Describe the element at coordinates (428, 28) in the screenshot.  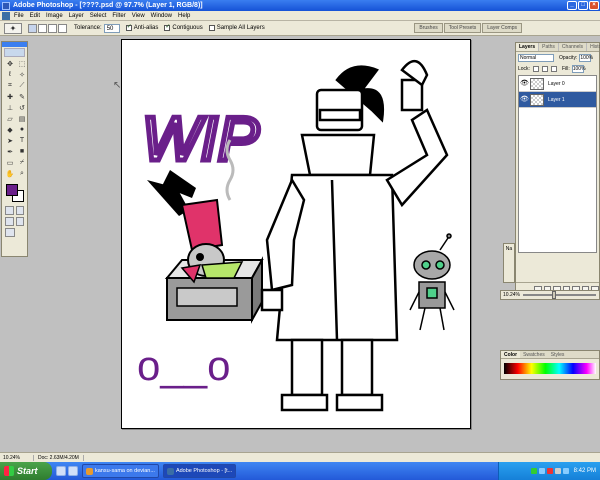
I see `palette-tab-brushes: Brushes` at that location.